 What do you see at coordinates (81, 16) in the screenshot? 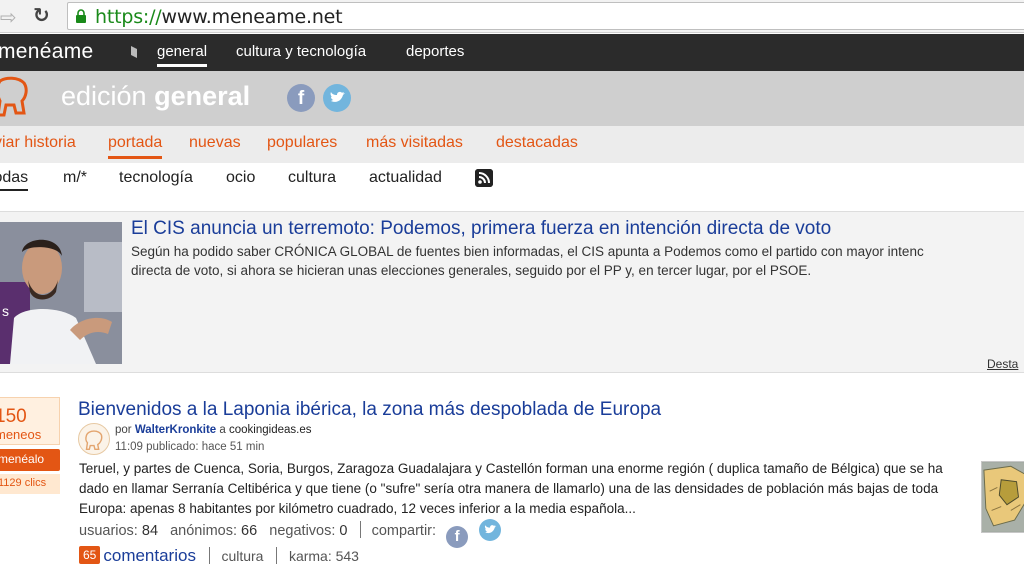
I see `lock-icon` at bounding box center [81, 16].